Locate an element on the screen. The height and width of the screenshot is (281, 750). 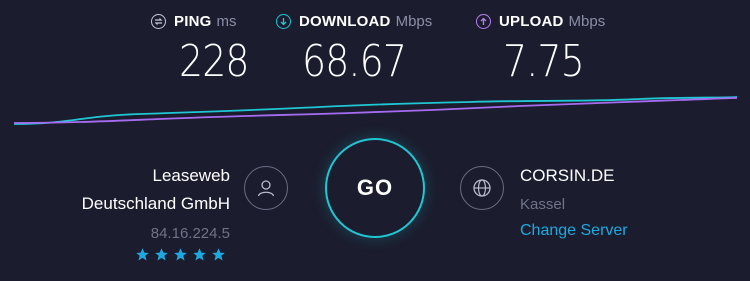
upload-header: UPLOAD Mbps is located at coordinates (540, 21).